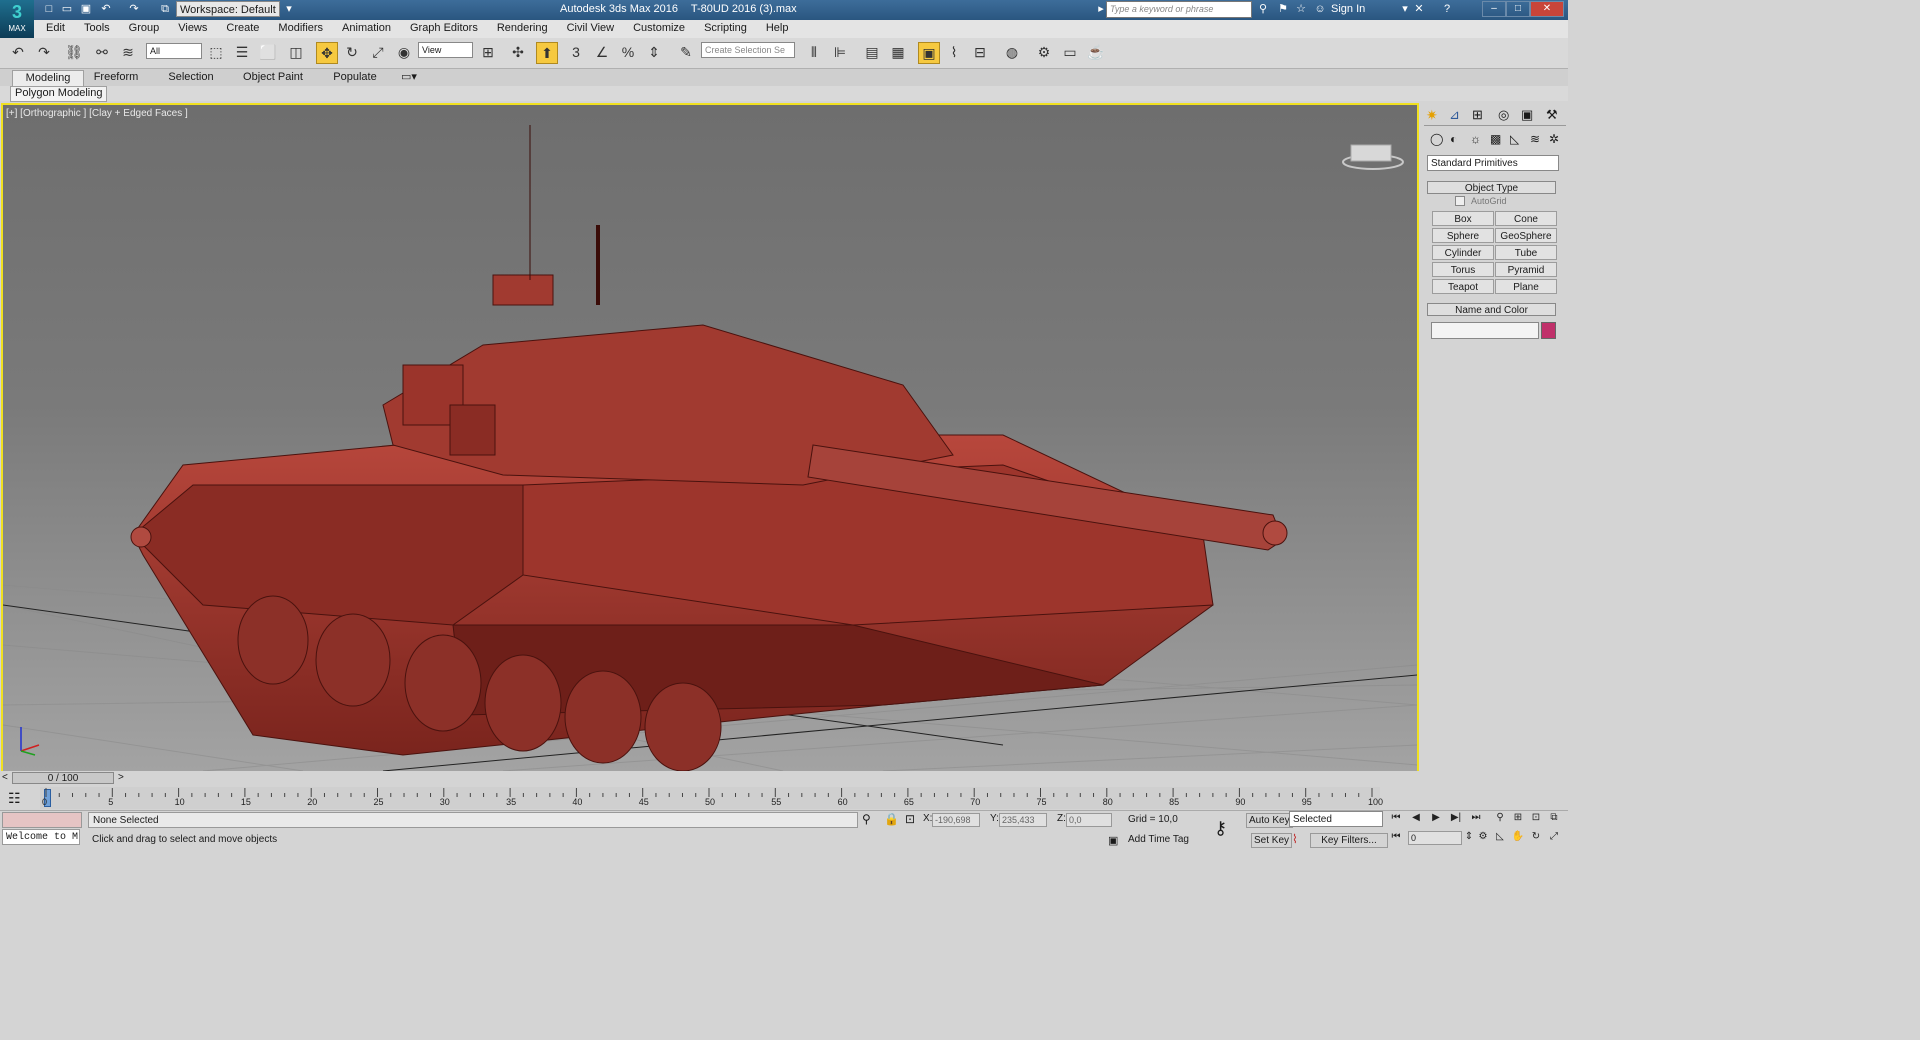  What do you see at coordinates (94, 28) in the screenshot?
I see `menu-tools: Tools` at bounding box center [94, 28].